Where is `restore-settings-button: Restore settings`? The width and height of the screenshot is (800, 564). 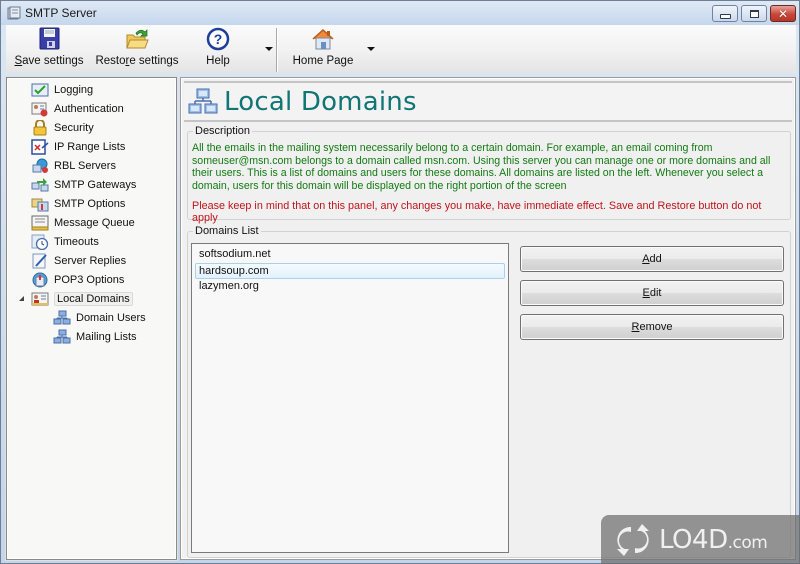 restore-settings-button: Restore settings is located at coordinates (137, 49).